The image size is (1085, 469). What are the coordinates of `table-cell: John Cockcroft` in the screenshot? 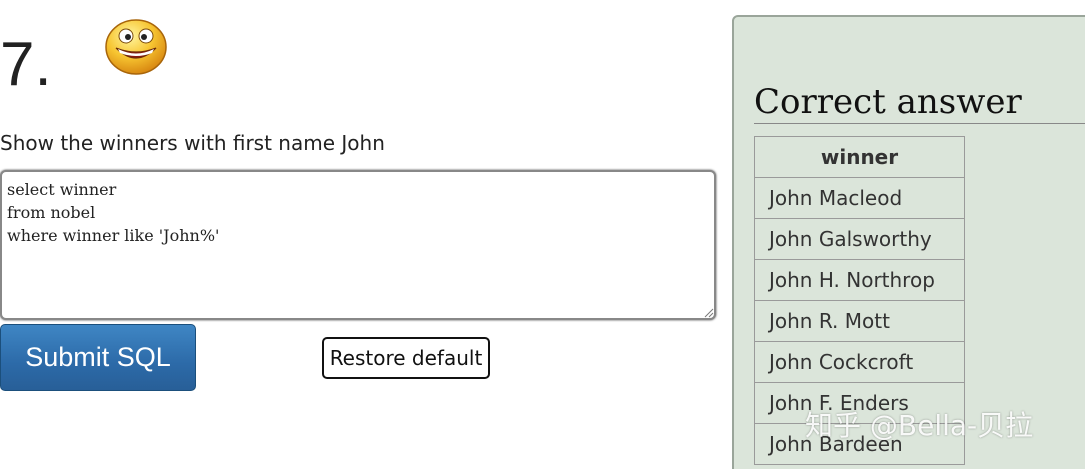 It's located at (859, 362).